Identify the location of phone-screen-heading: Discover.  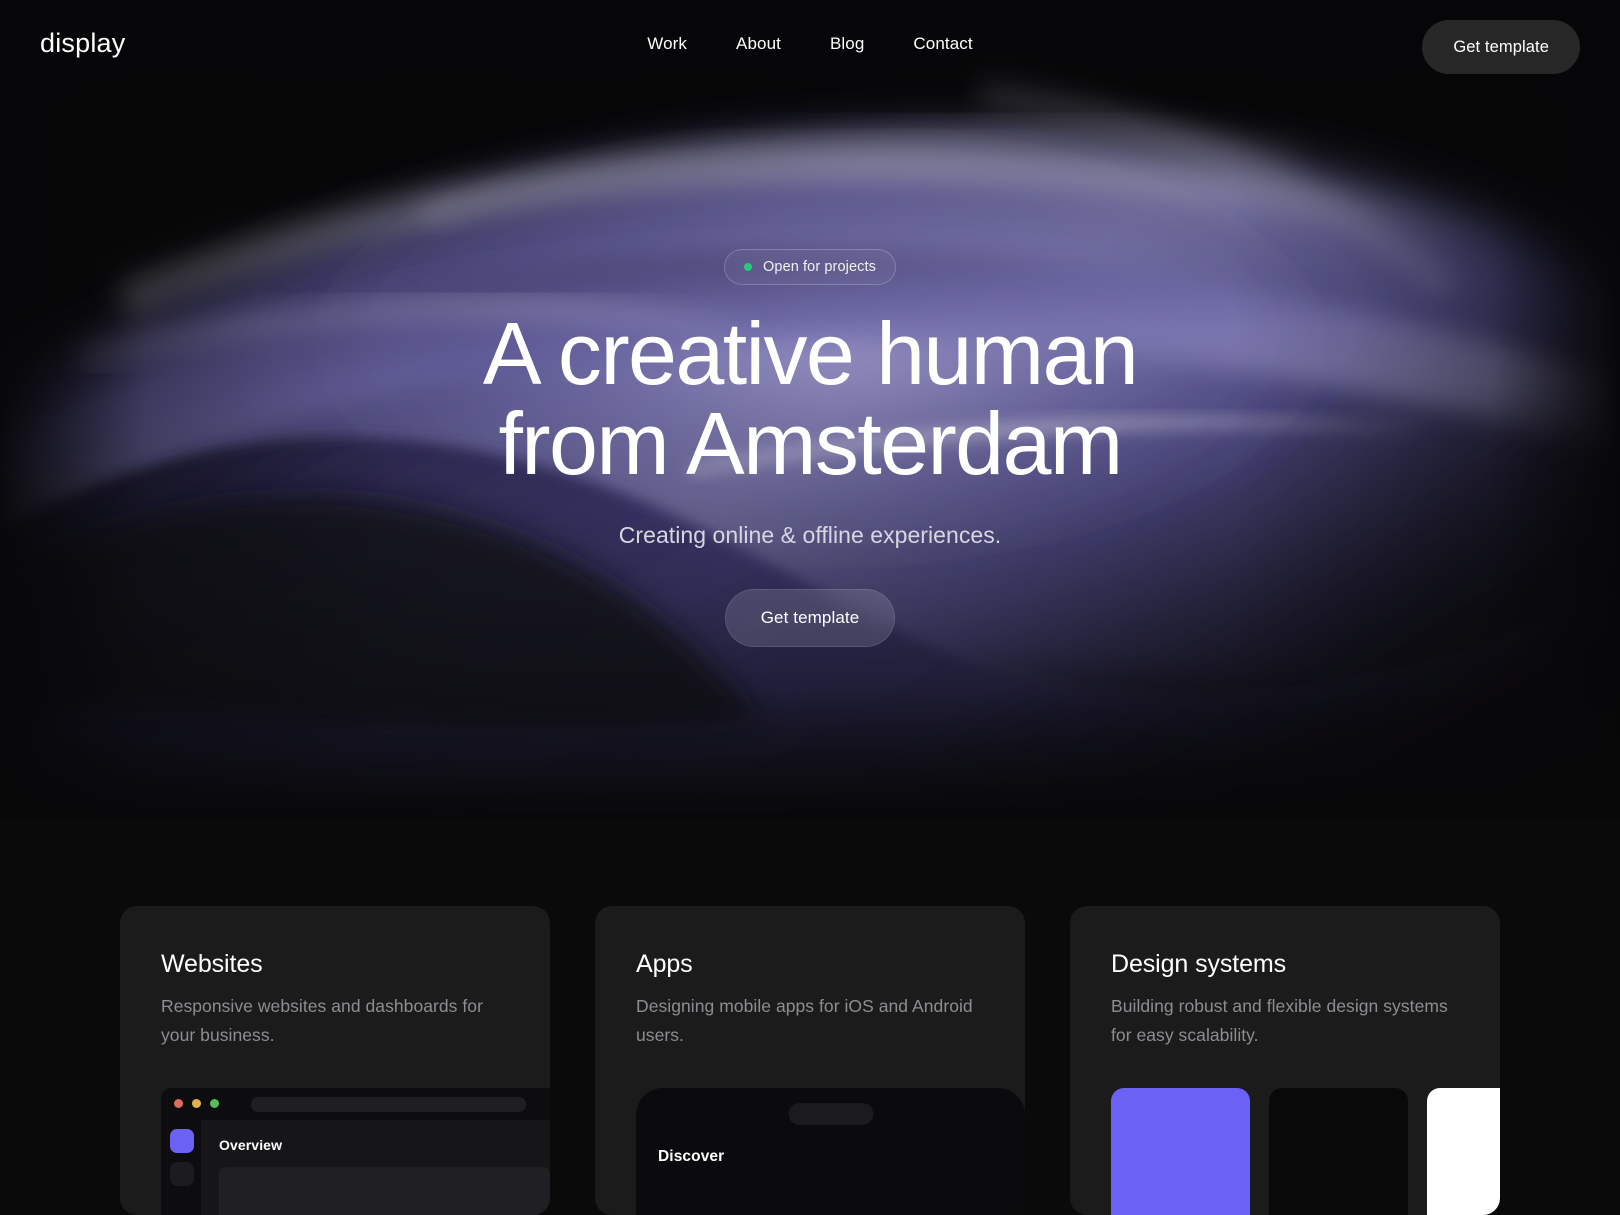
(691, 1156).